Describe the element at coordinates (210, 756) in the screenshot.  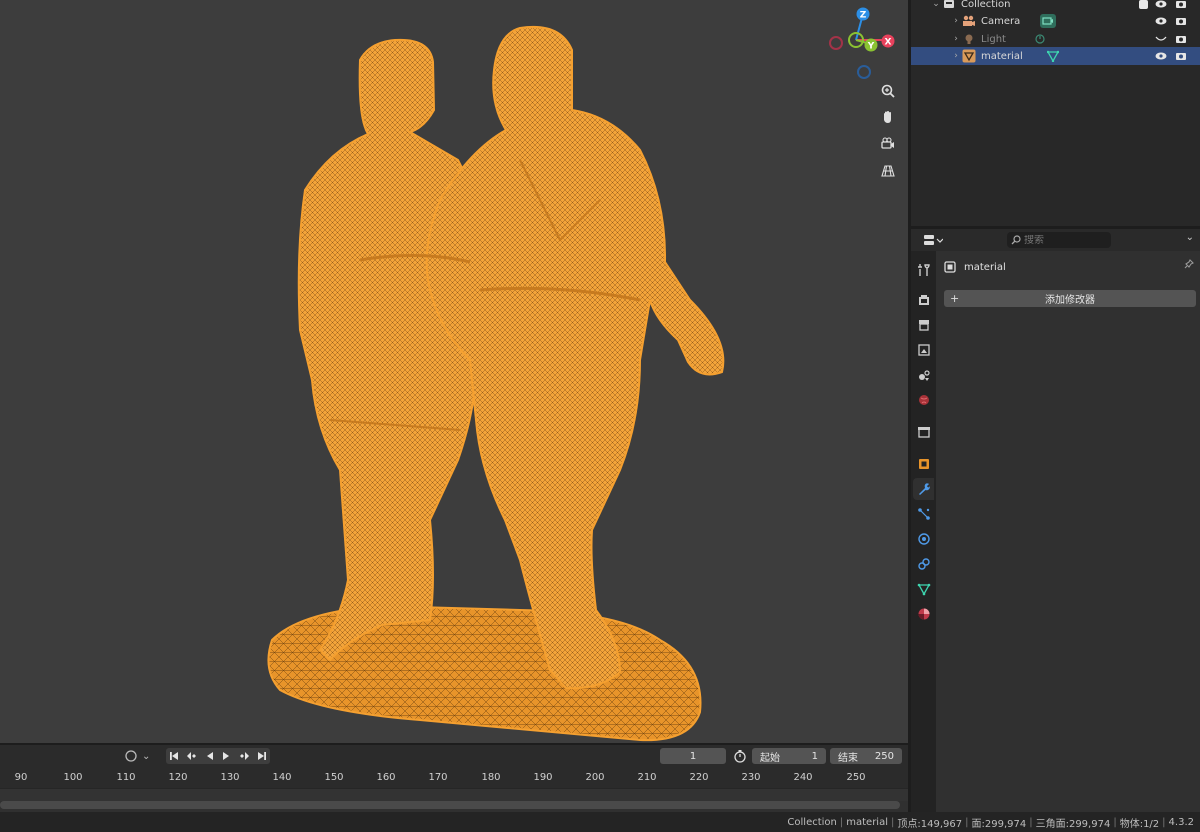
I see `play-reverse-icon` at that location.